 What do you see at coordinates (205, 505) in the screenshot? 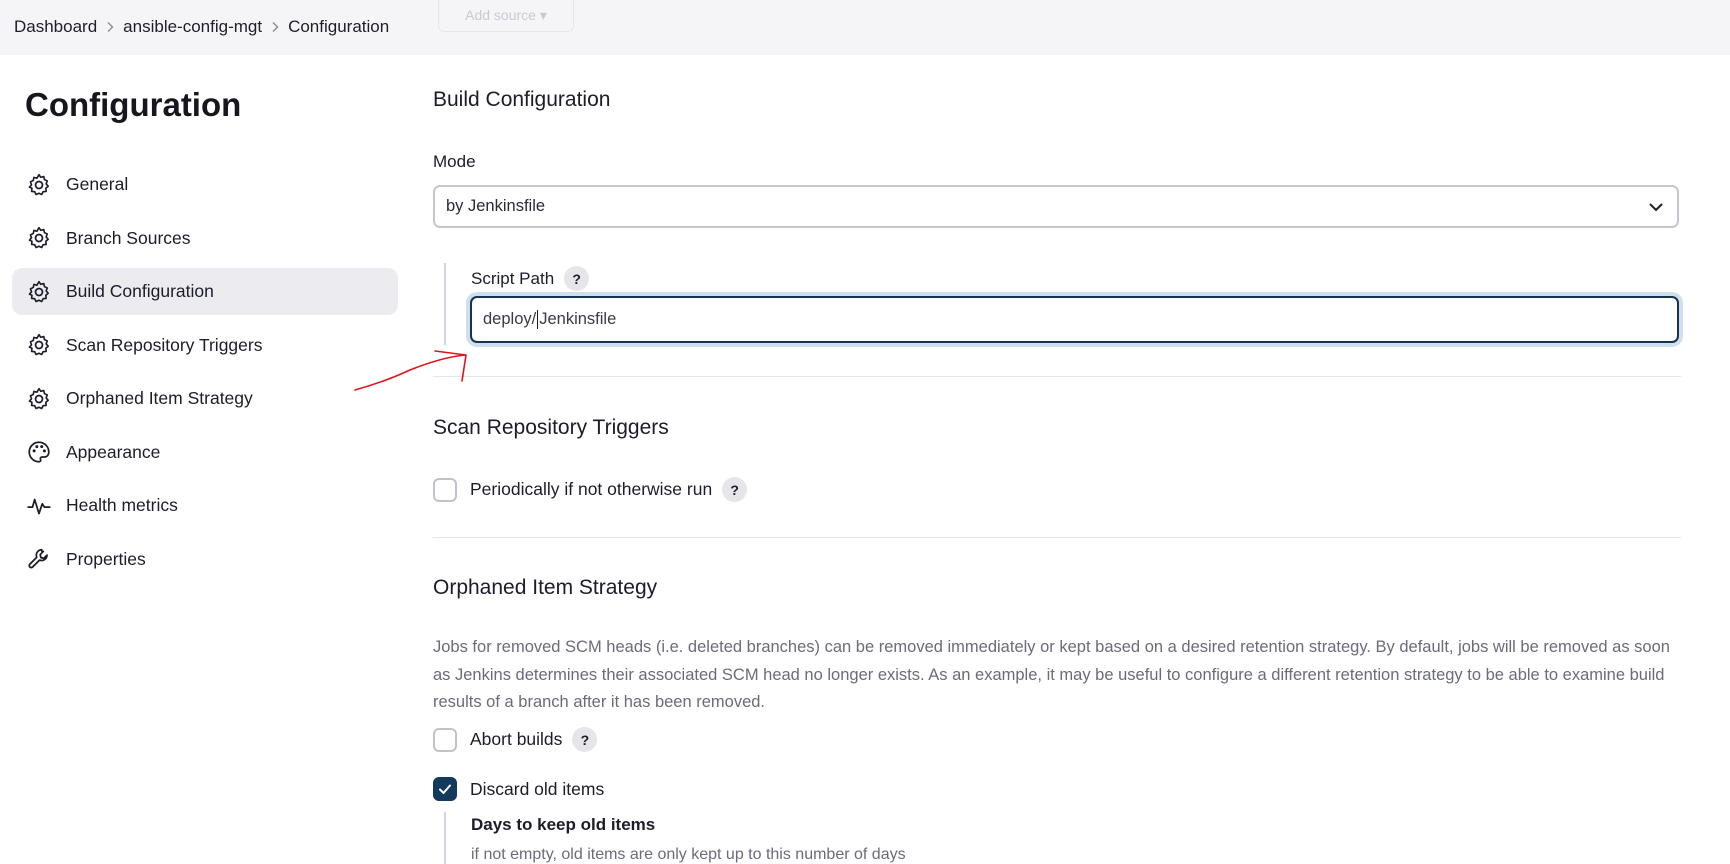
I see `sidebar-item-health-metrics: Health metrics` at bounding box center [205, 505].